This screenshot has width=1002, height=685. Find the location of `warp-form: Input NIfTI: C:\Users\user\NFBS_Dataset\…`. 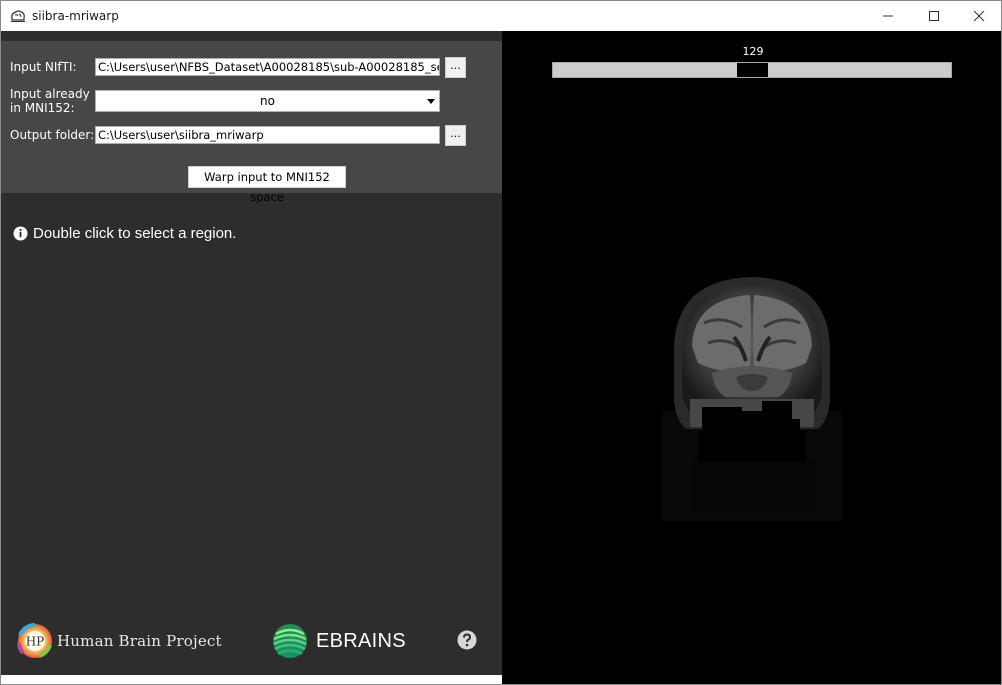

warp-form: Input NIfTI: C:\Users\user\NFBS_Dataset\… is located at coordinates (251, 122).